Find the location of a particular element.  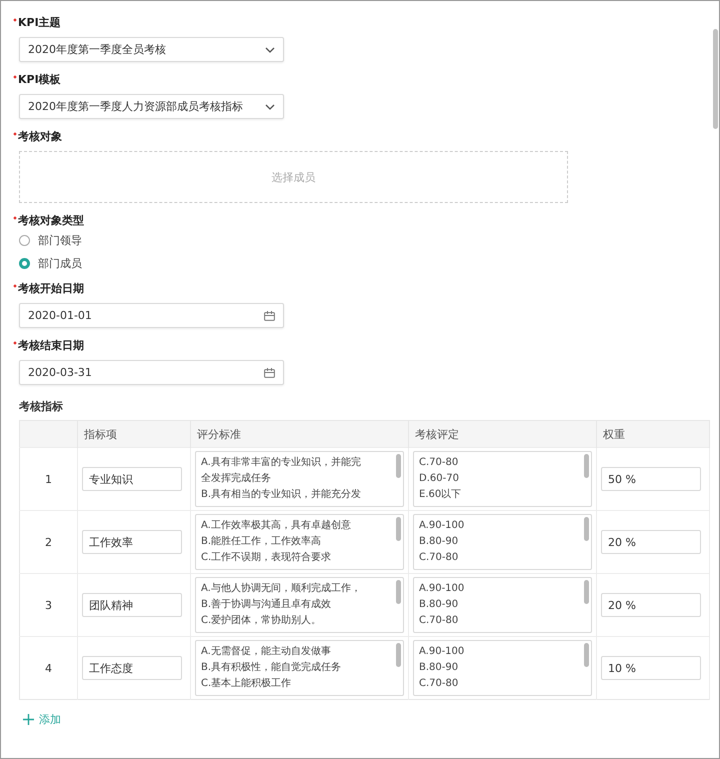

field-label: 考核结束日期 is located at coordinates (51, 346).